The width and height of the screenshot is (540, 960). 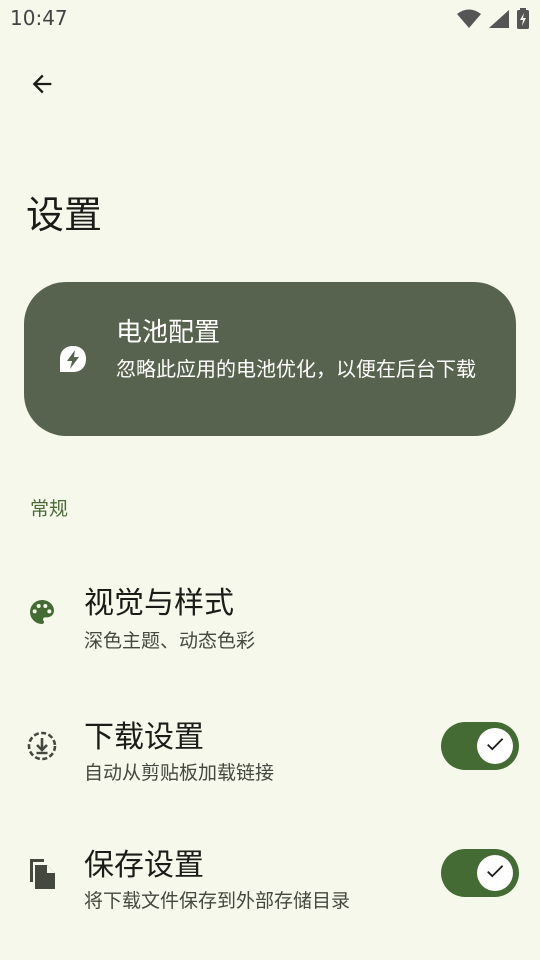 What do you see at coordinates (159, 603) in the screenshot?
I see `setting-title: 视觉与样式` at bounding box center [159, 603].